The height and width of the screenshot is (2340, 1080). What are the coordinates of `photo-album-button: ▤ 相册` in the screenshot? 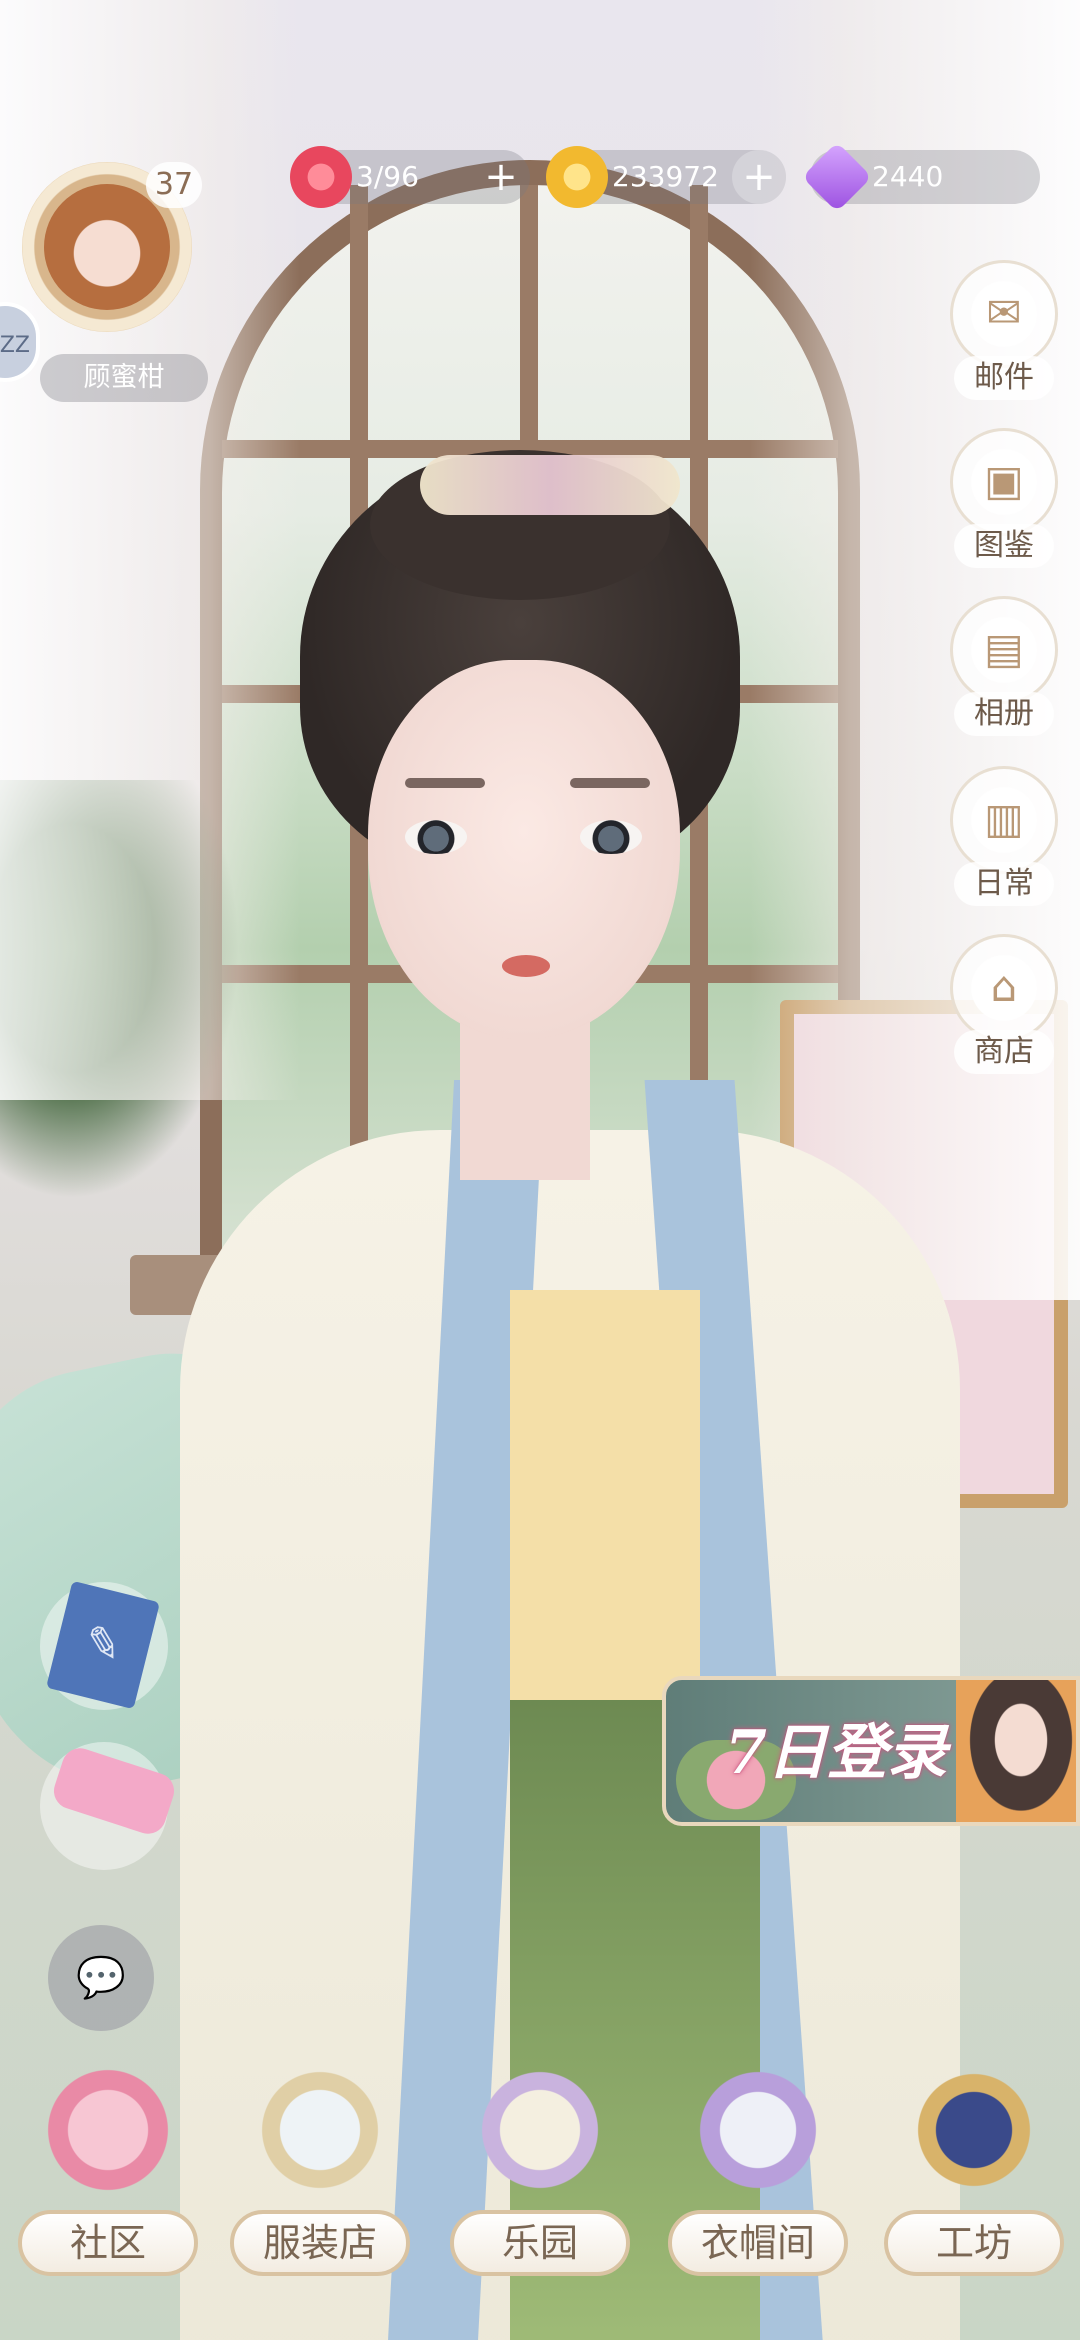 It's located at (1004, 671).